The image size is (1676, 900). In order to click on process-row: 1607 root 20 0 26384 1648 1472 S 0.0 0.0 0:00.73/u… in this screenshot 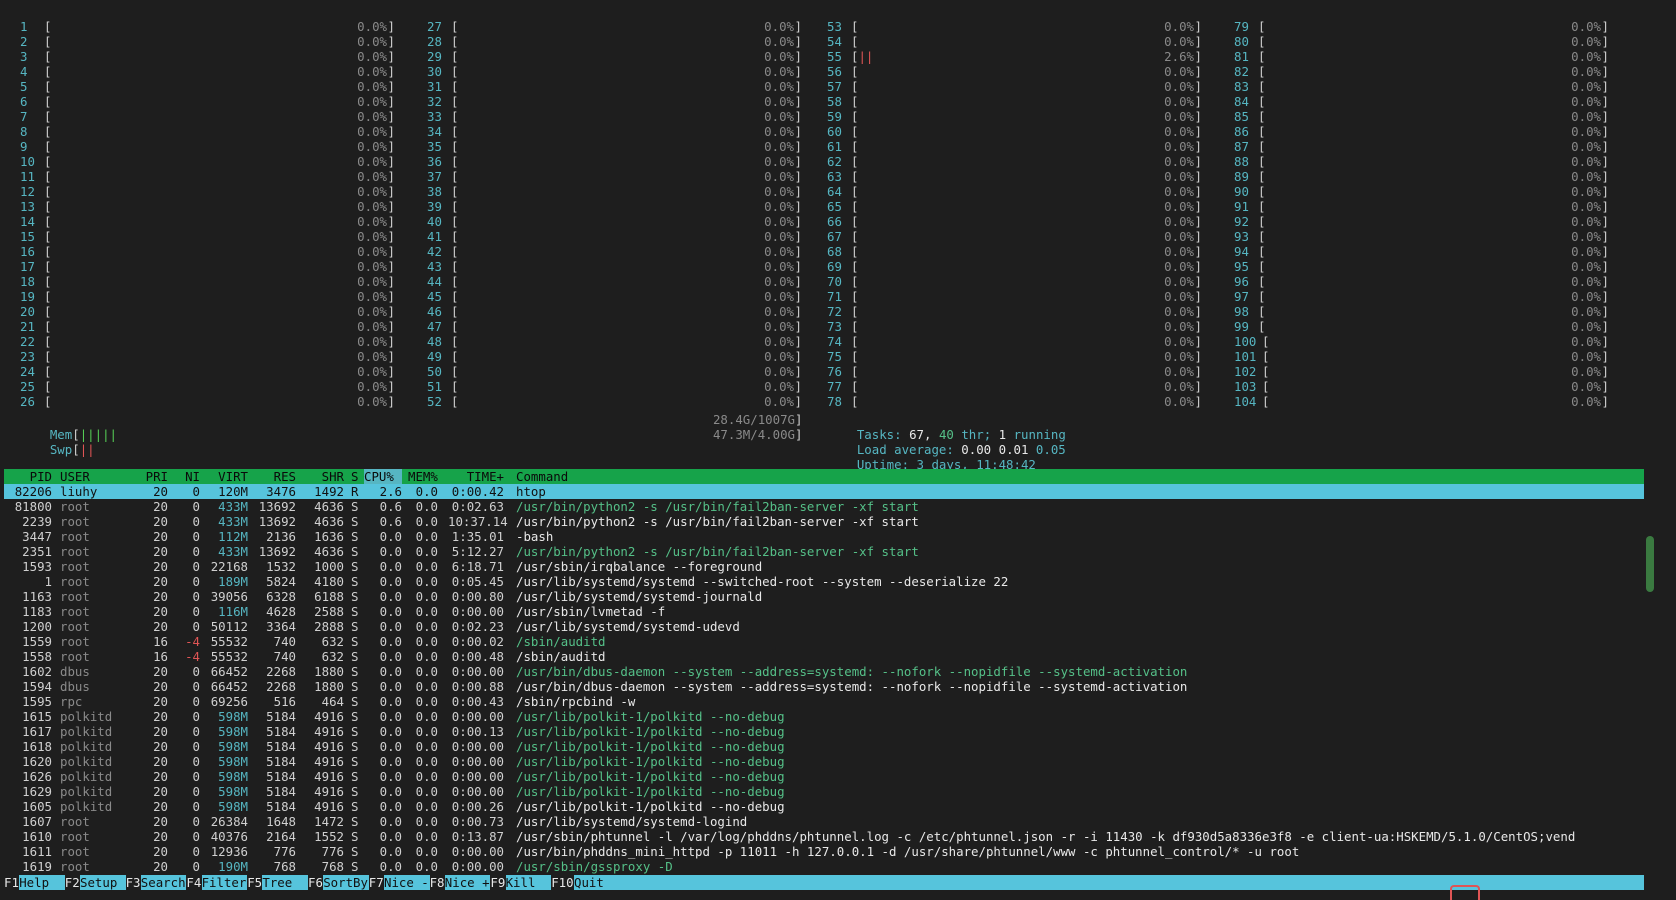, I will do `click(829, 821)`.